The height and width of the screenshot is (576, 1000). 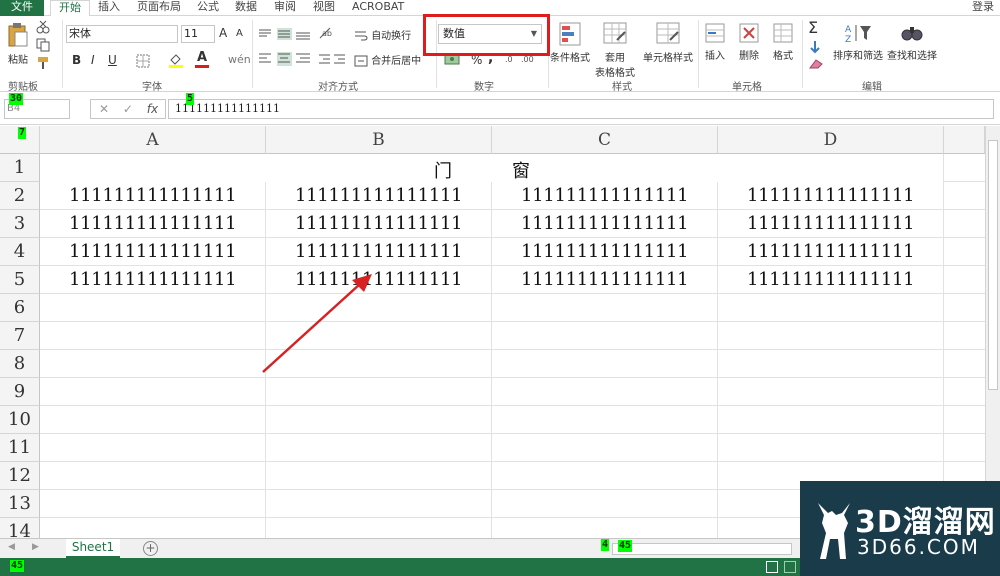 I want to click on cancel-icon: ✕, so click(x=104, y=109).